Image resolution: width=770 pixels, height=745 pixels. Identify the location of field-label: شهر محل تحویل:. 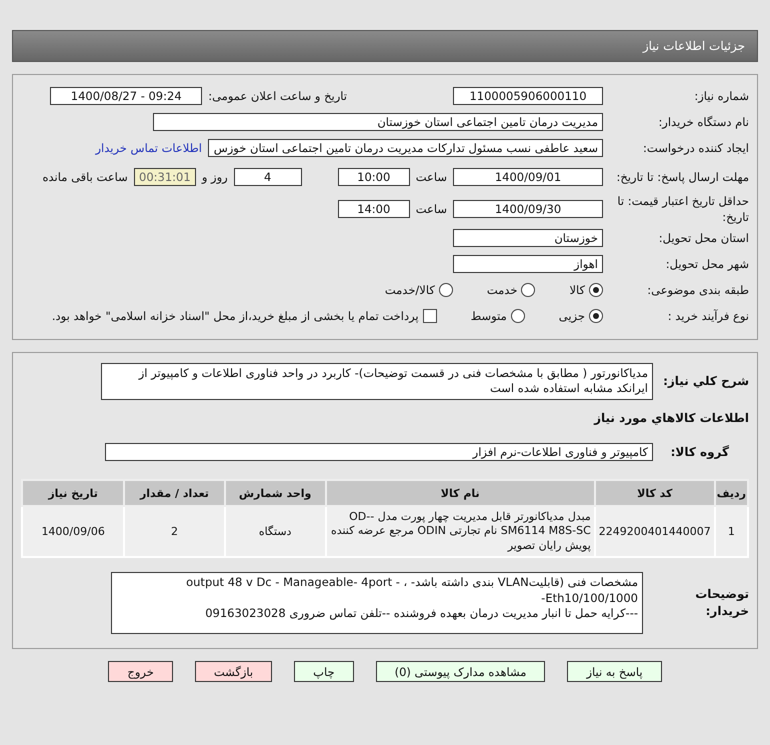
(706, 264).